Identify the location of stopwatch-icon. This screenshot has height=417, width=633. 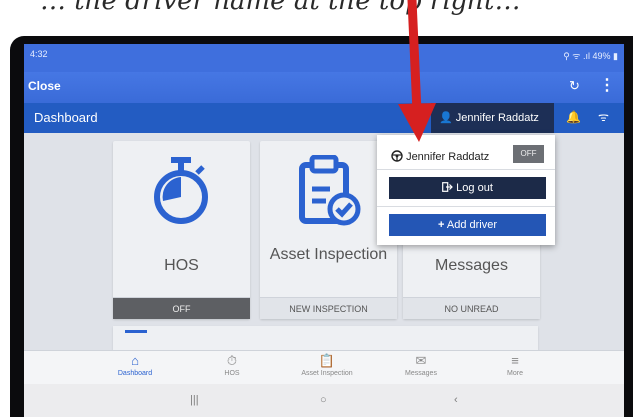
(181, 190).